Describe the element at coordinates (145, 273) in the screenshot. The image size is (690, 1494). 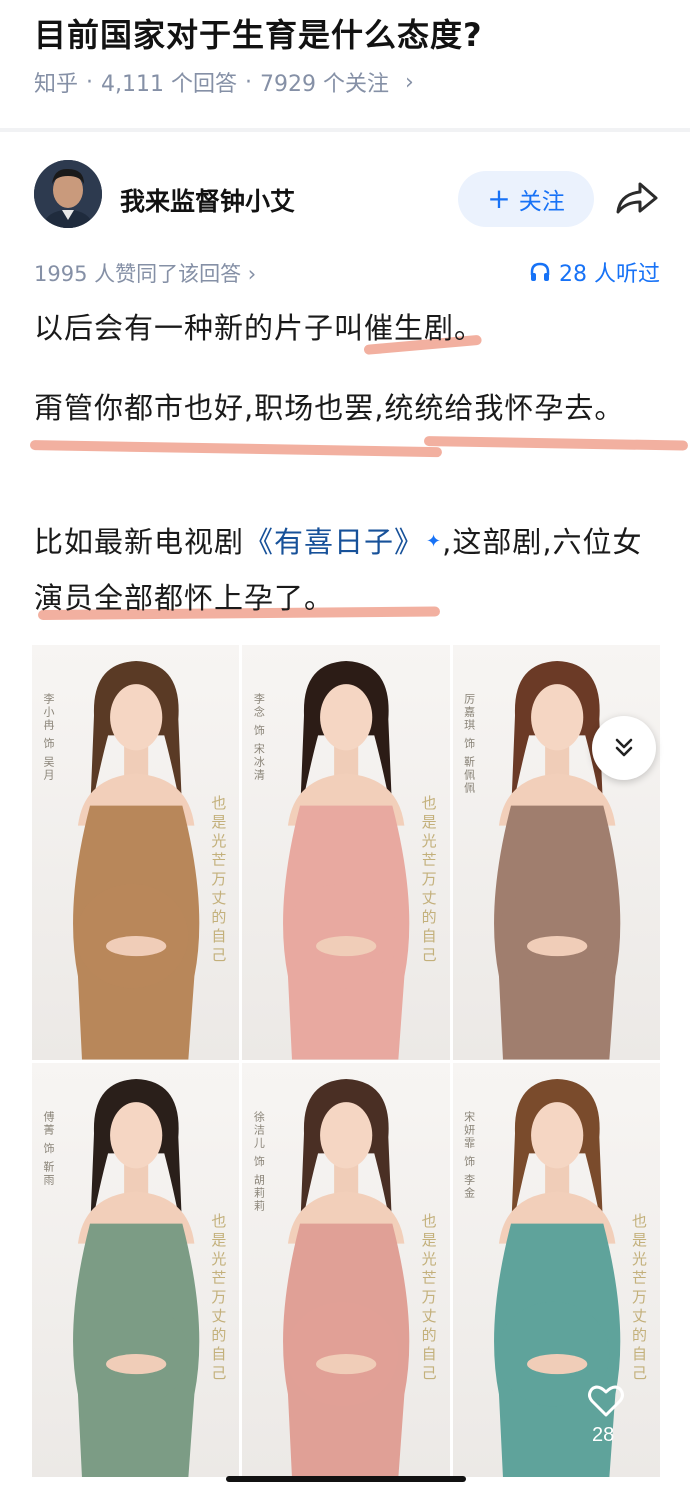
I see `upvote-count: 1995 人赞同了该回答 ›` at that location.